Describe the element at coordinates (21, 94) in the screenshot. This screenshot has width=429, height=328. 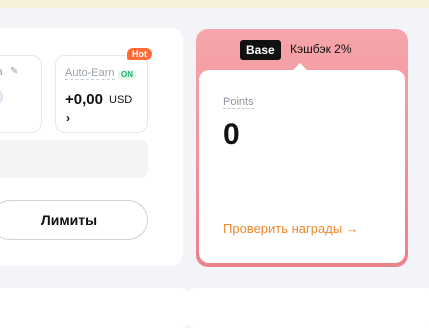
I see `account-mini-card: ra ✎ •••` at that location.